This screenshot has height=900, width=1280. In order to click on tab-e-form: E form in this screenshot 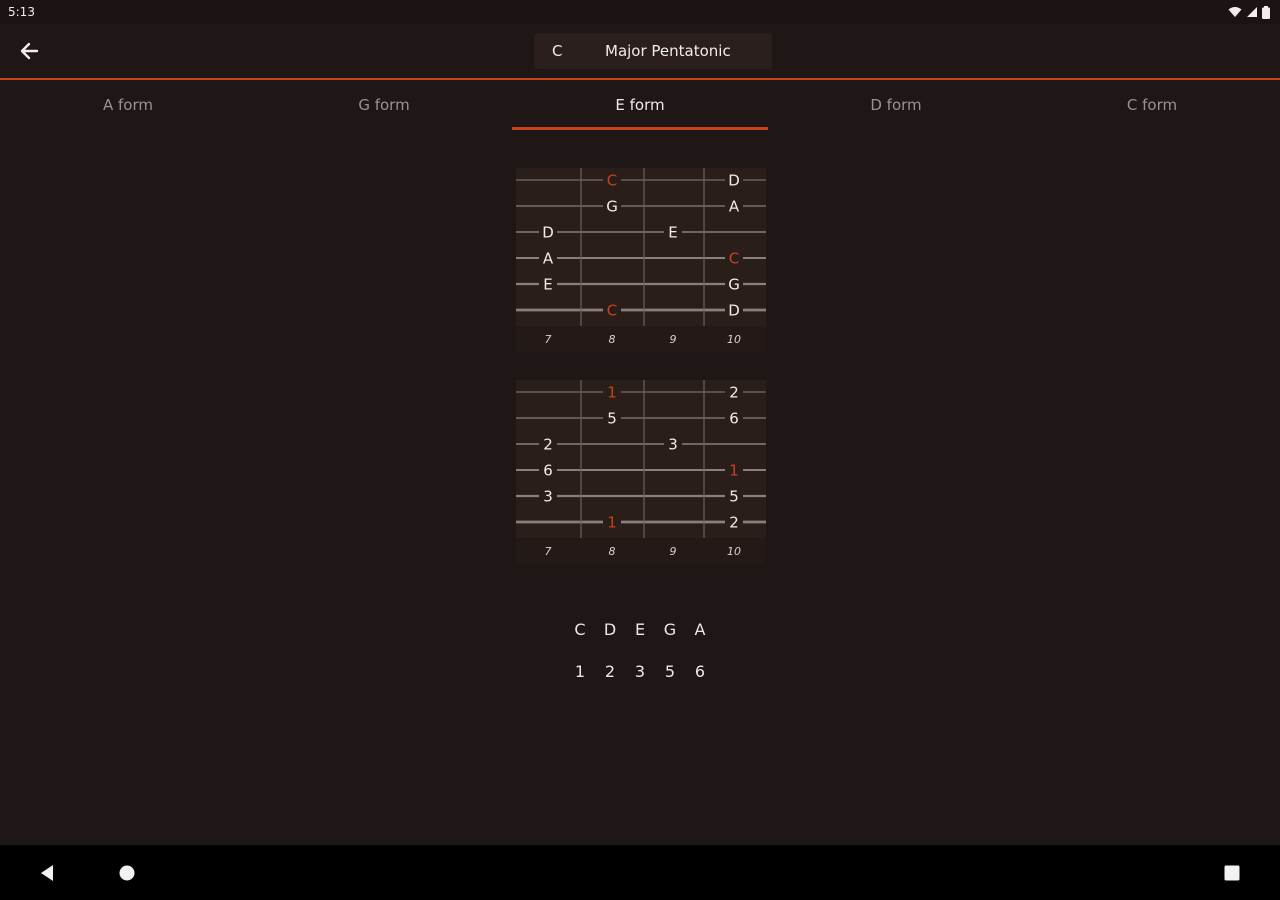, I will do `click(640, 105)`.